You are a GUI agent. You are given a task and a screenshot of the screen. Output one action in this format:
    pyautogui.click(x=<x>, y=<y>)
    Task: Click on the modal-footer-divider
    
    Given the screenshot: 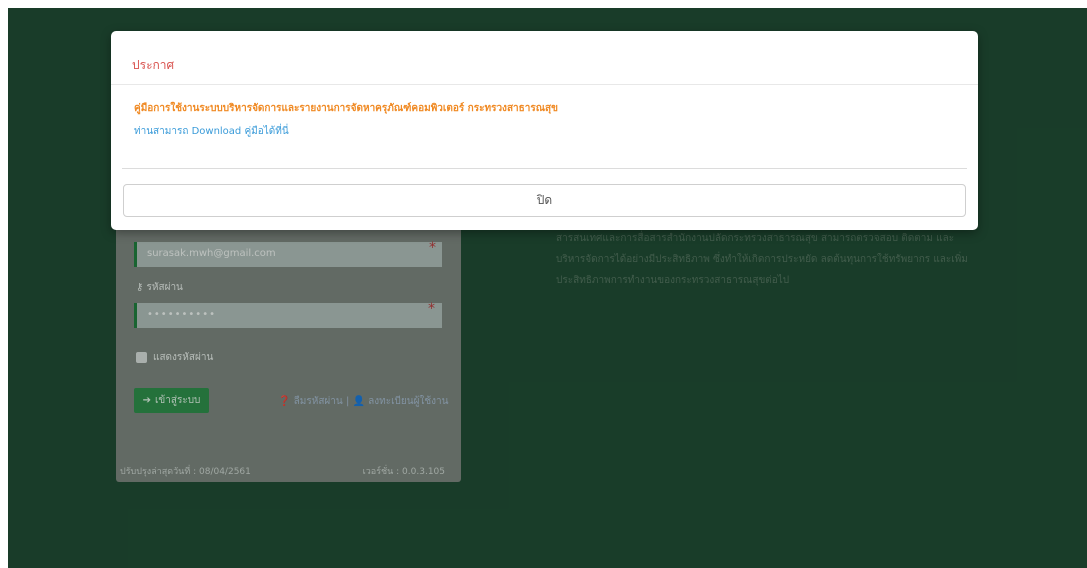 What is the action you would take?
    pyautogui.click(x=544, y=168)
    